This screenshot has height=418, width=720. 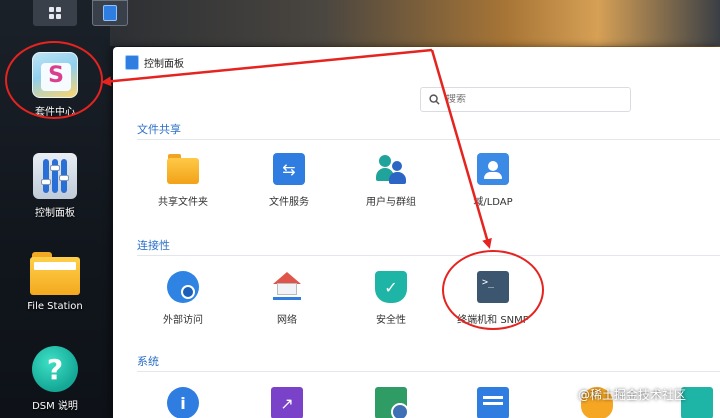 What do you see at coordinates (461, 149) in the screenshot?
I see `annotation-arrow-to-terminal` at bounding box center [461, 149].